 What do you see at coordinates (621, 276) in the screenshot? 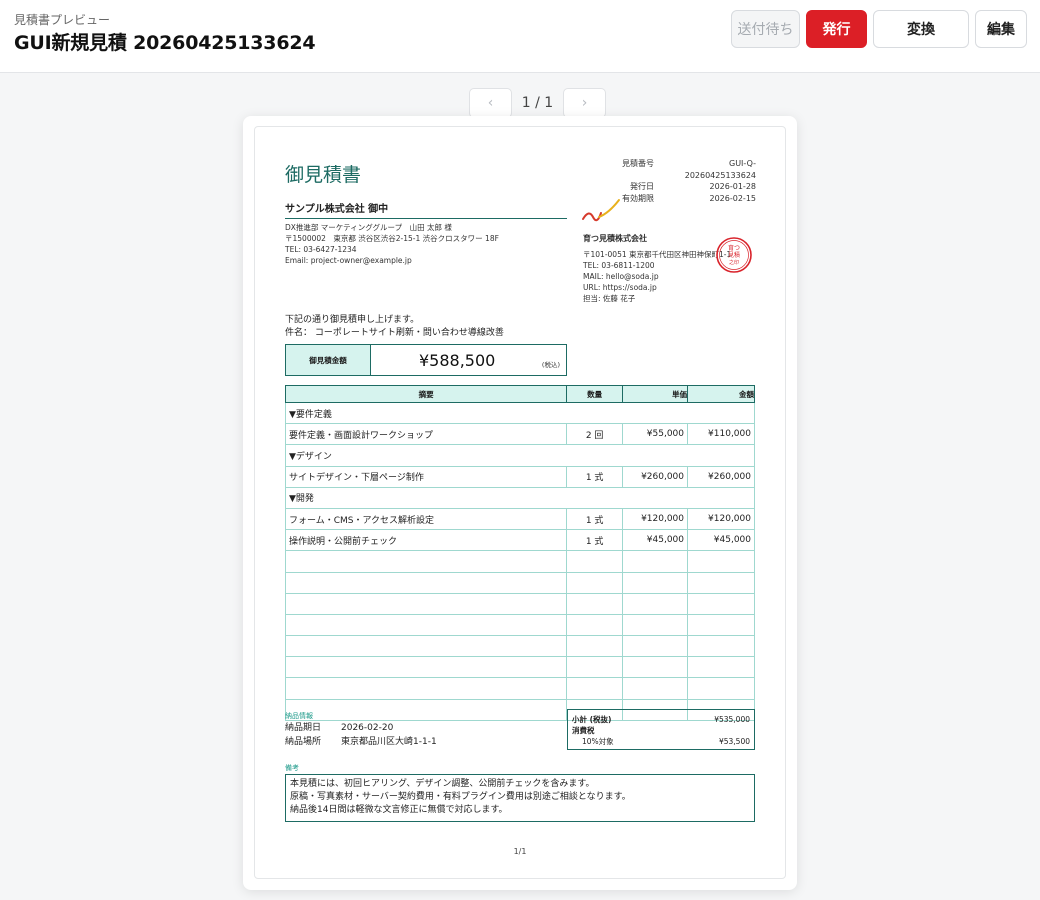
I see `issuer-line: MAIL: hello@soda.jp` at bounding box center [621, 276].